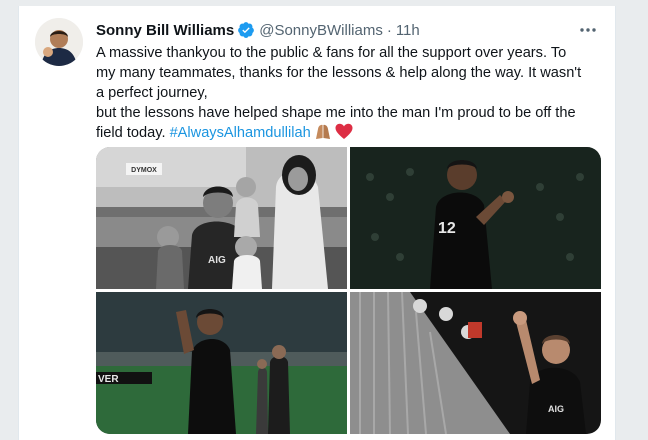 This screenshot has height=440, width=648. I want to click on author-handle: @SonnyBWilliams, so click(321, 30).